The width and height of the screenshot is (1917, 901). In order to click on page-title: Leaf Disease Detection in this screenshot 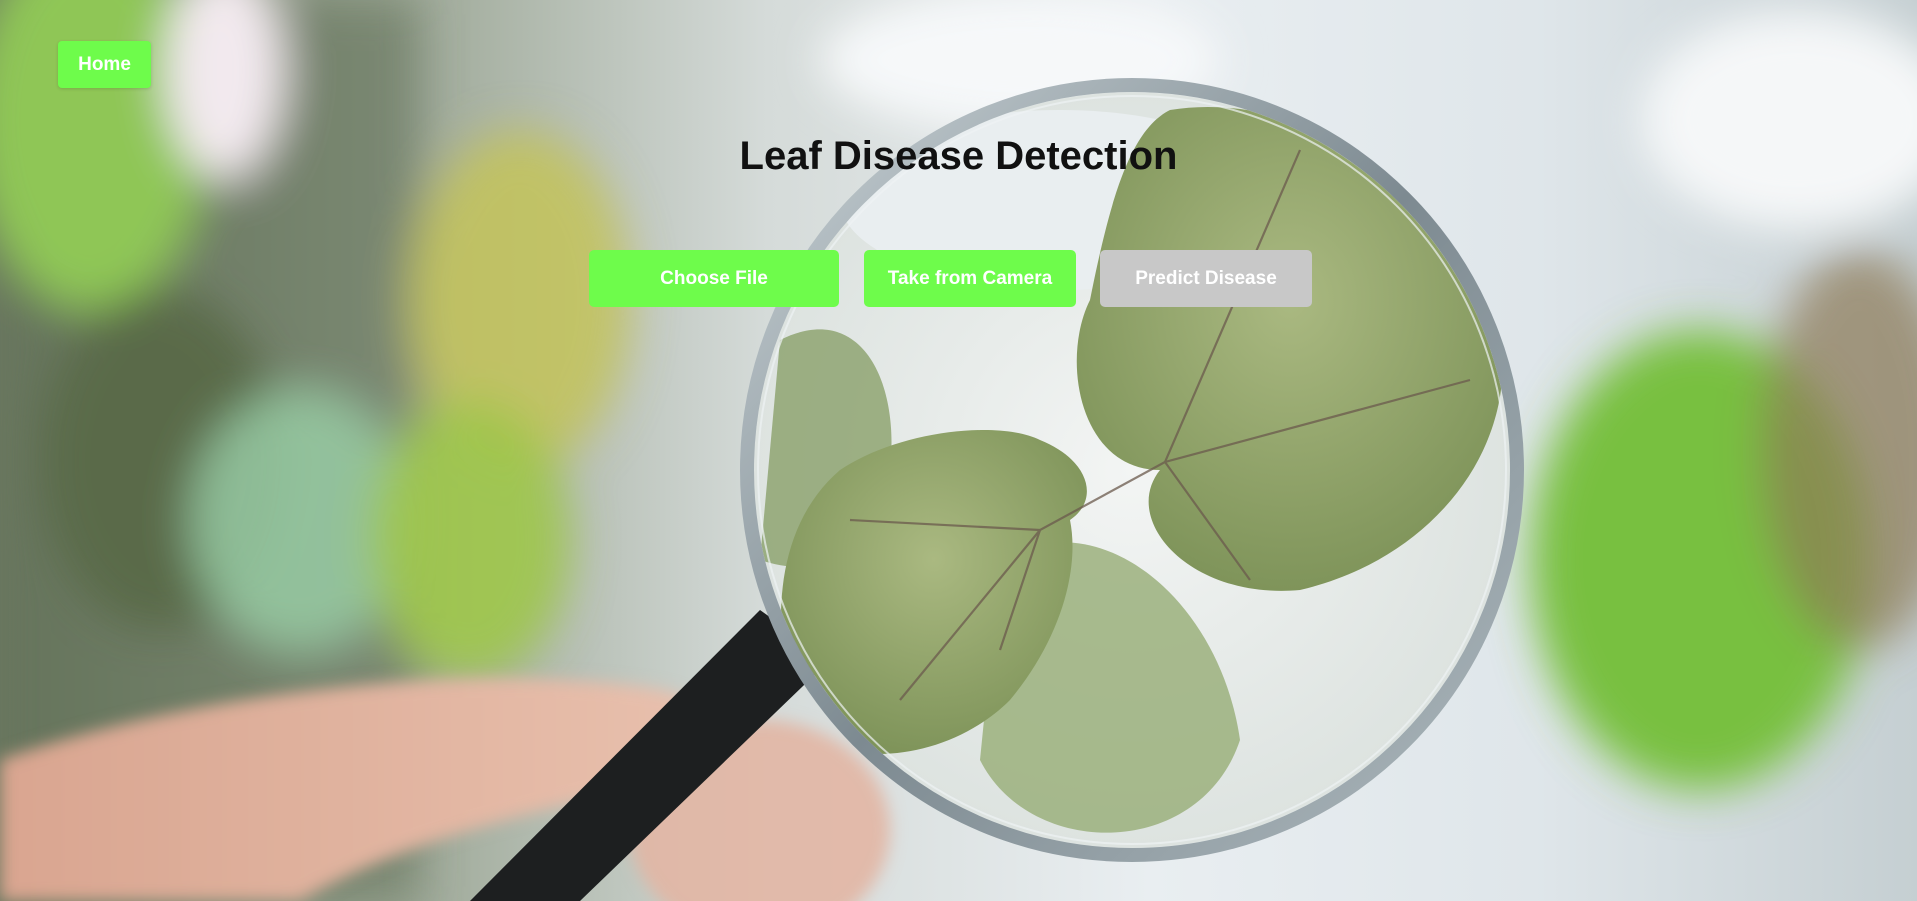, I will do `click(958, 156)`.